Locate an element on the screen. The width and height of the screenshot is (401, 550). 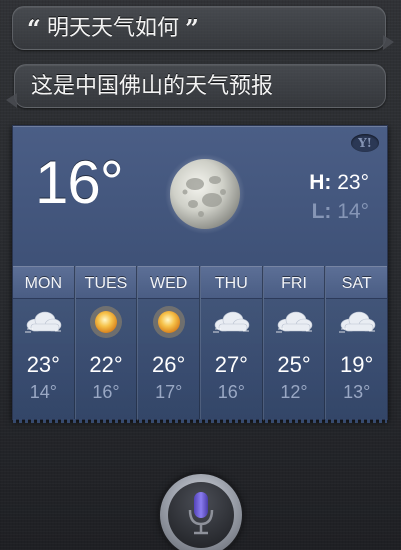
day-name: THU is located at coordinates (231, 282).